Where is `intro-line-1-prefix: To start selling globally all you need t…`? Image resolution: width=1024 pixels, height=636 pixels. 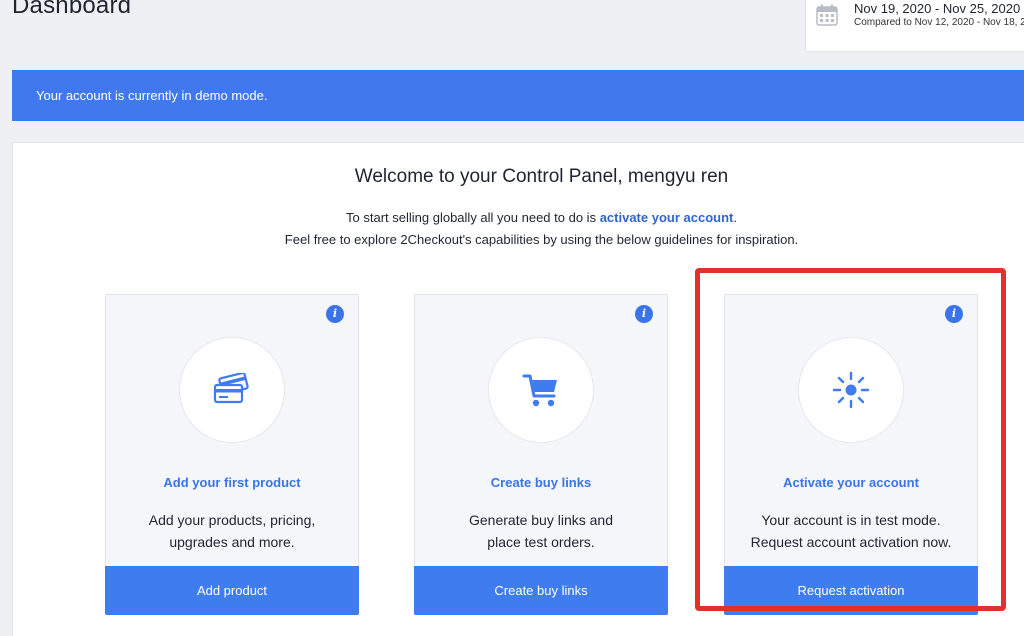 intro-line-1-prefix: To start selling globally all you need t… is located at coordinates (473, 217).